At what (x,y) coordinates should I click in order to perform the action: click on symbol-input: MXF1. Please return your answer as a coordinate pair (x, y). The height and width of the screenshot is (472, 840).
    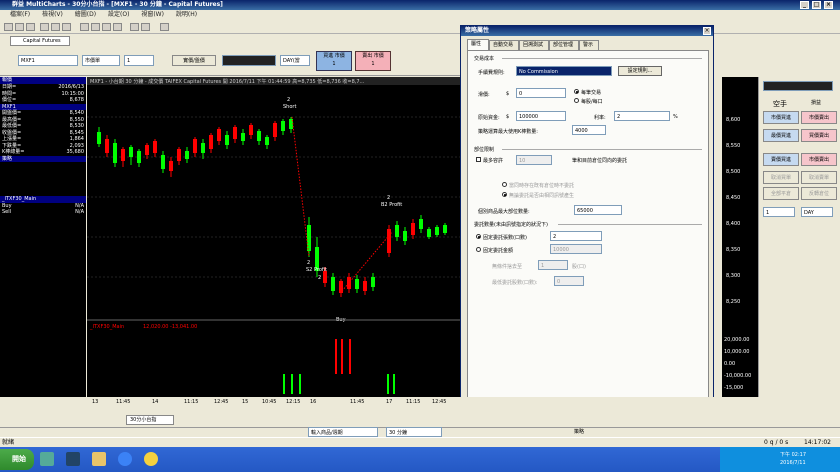
    Looking at the image, I should click on (48, 60).